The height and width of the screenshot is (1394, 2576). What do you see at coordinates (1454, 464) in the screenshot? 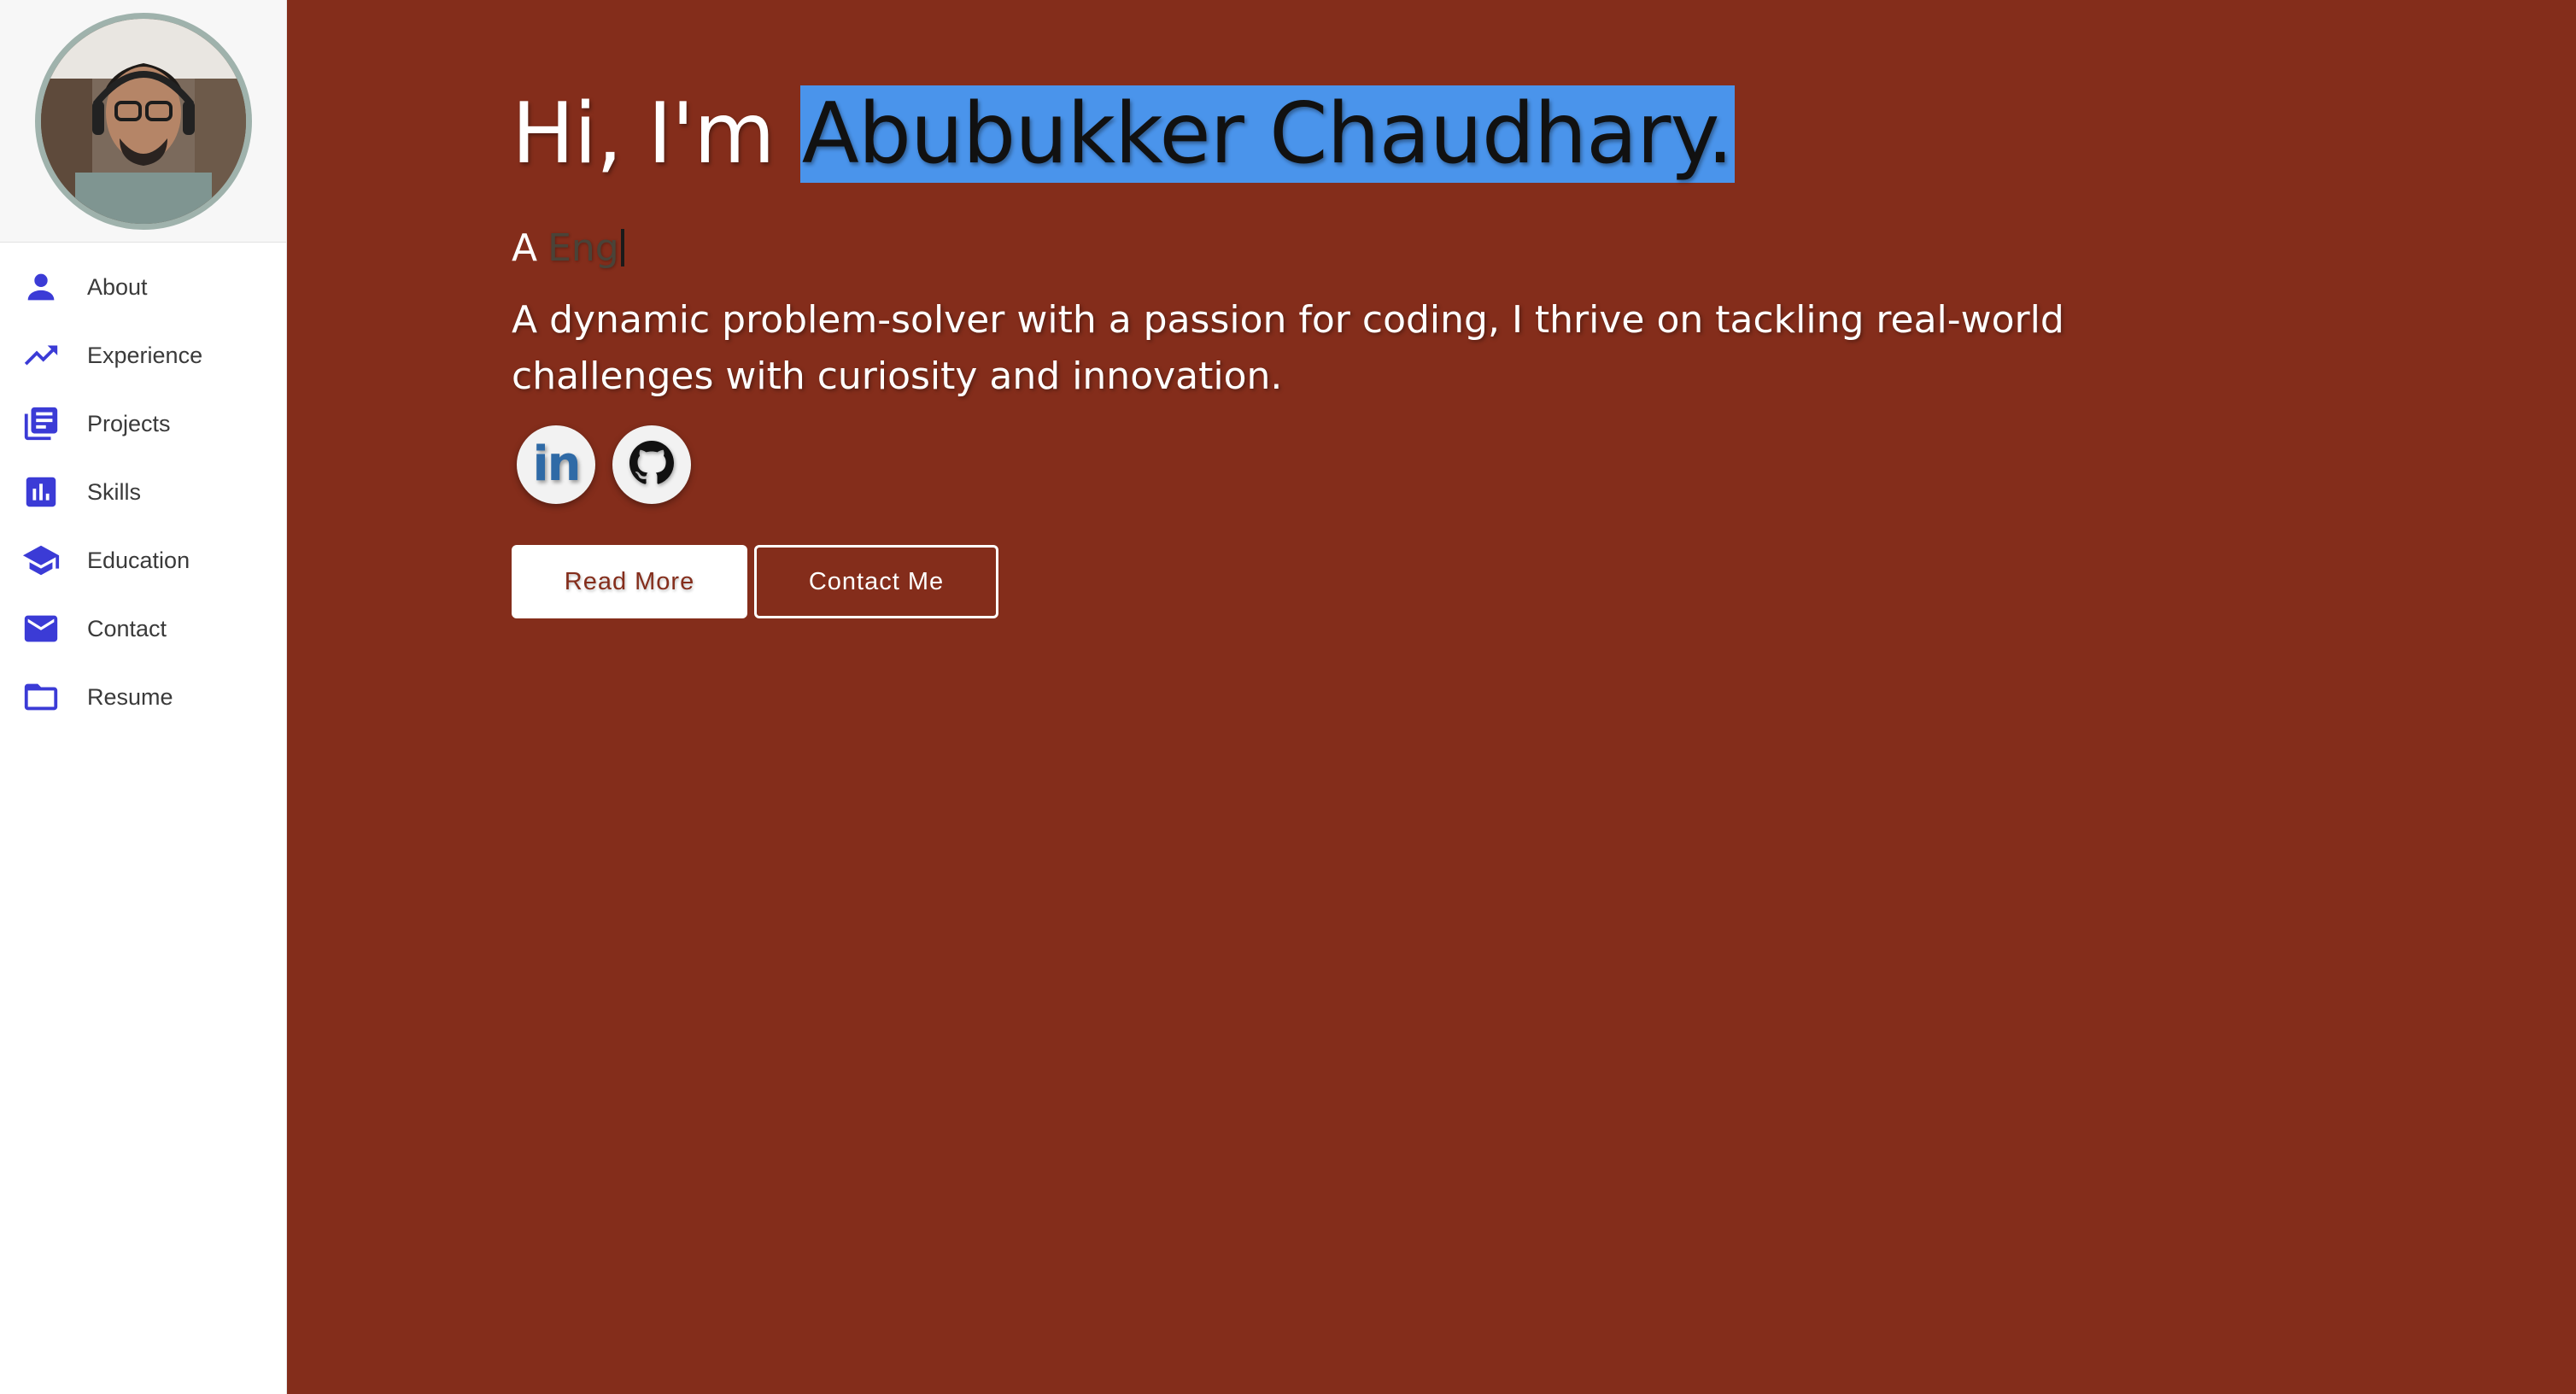
I see `social-links: in` at bounding box center [1454, 464].